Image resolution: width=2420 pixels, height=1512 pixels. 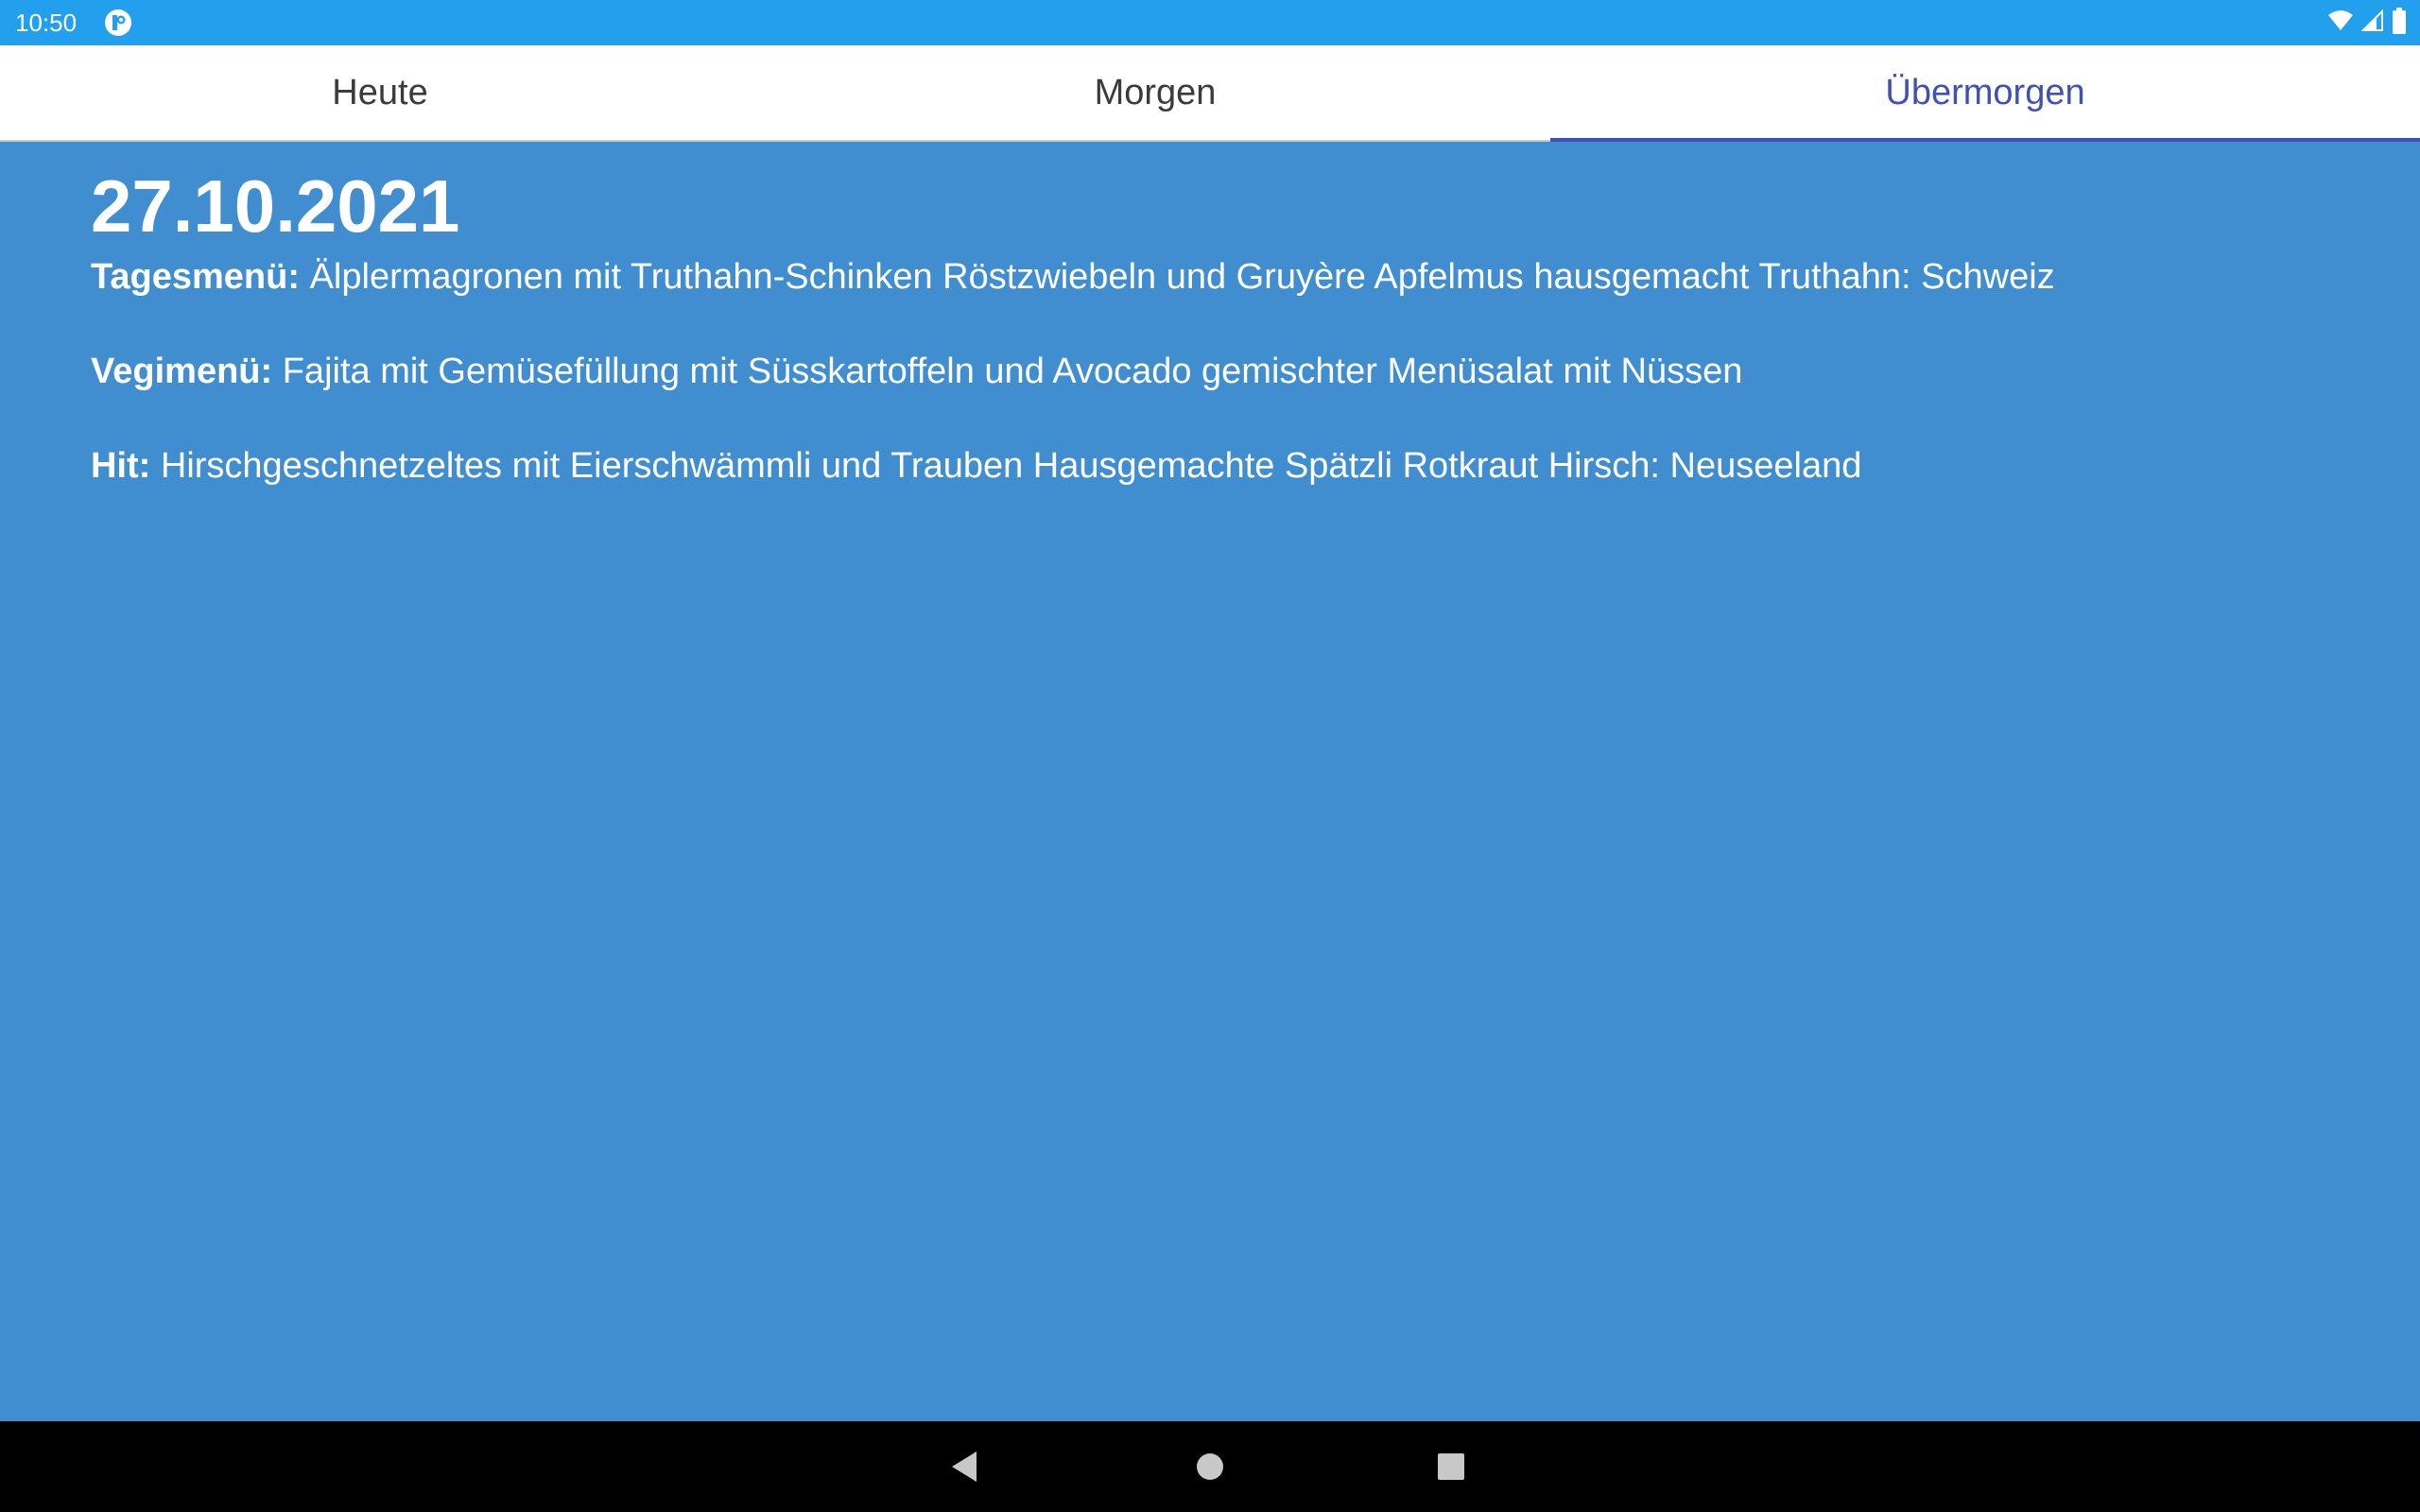 I want to click on wifi-icon, so click(x=2340, y=23).